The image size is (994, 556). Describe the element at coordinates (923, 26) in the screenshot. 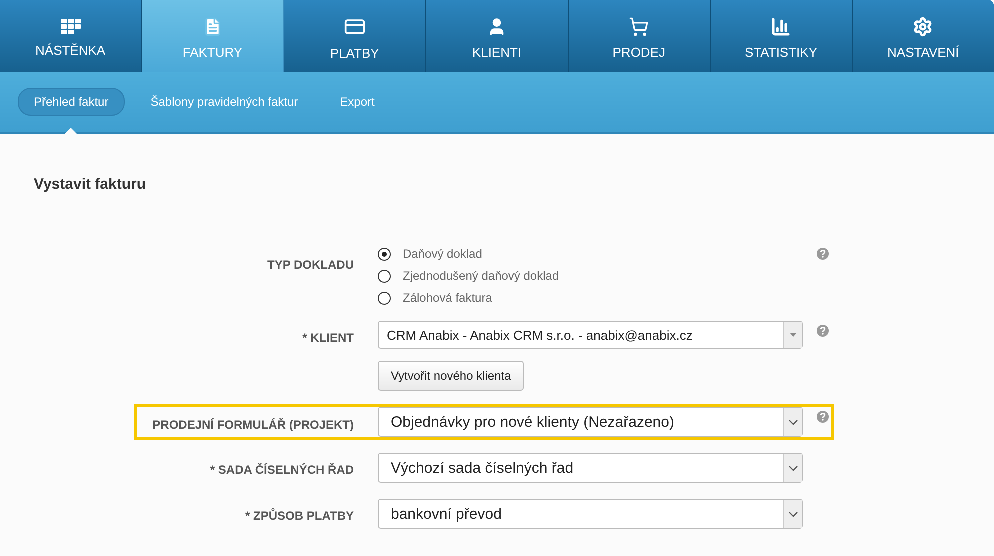

I see `settings-icon` at that location.